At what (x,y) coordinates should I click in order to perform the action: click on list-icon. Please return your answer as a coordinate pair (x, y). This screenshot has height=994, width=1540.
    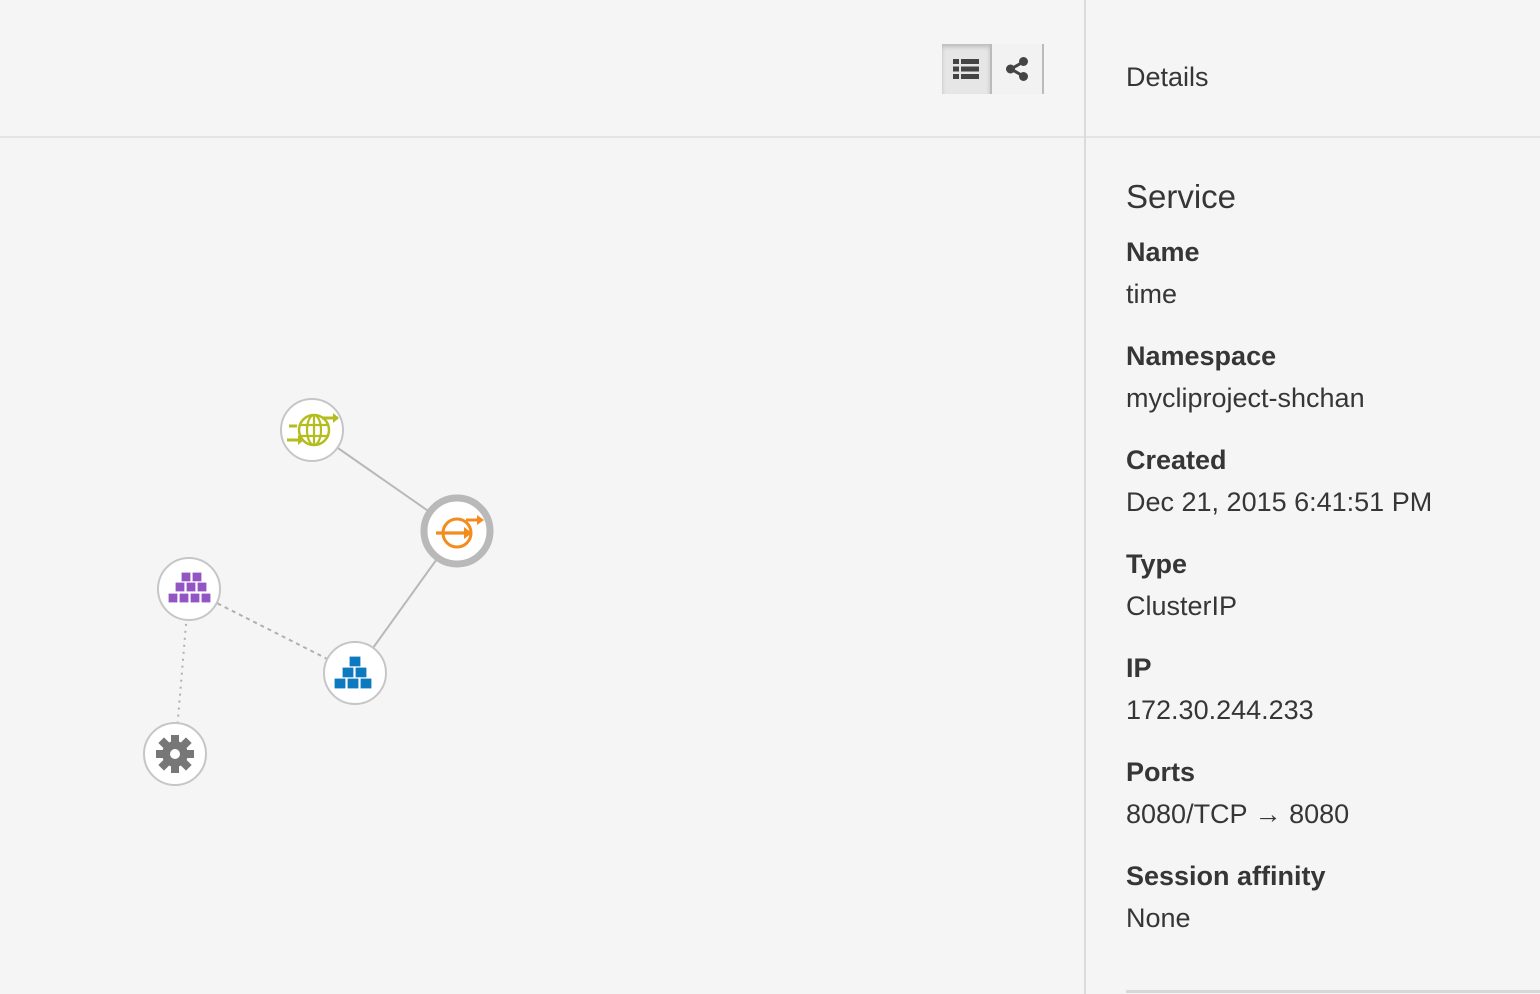
    Looking at the image, I should click on (966, 69).